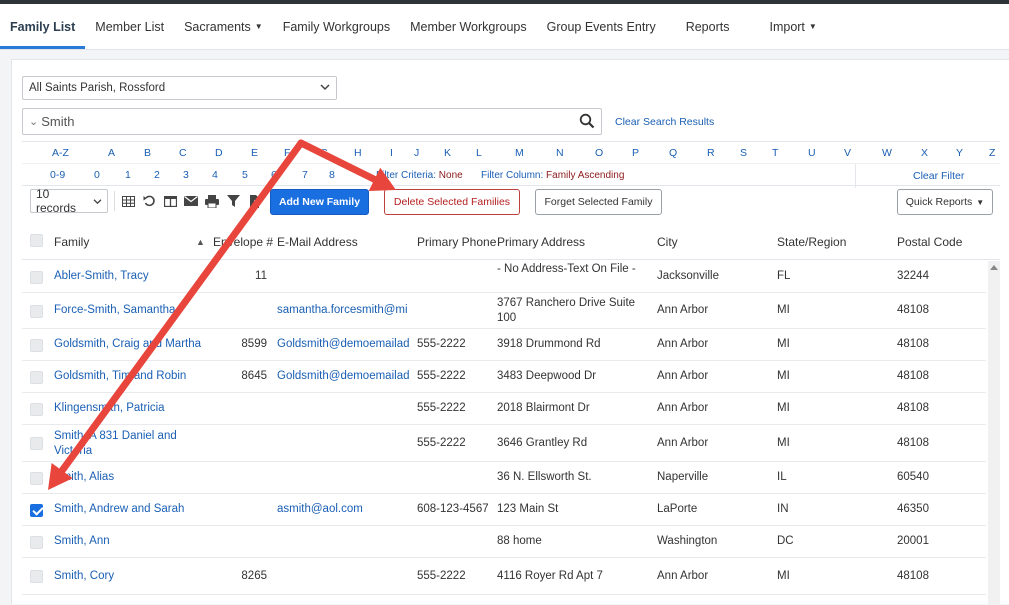 The width and height of the screenshot is (1009, 605). Describe the element at coordinates (134, 509) in the screenshot. I see `family-name-link: Smith, Andrew and Sarah` at that location.